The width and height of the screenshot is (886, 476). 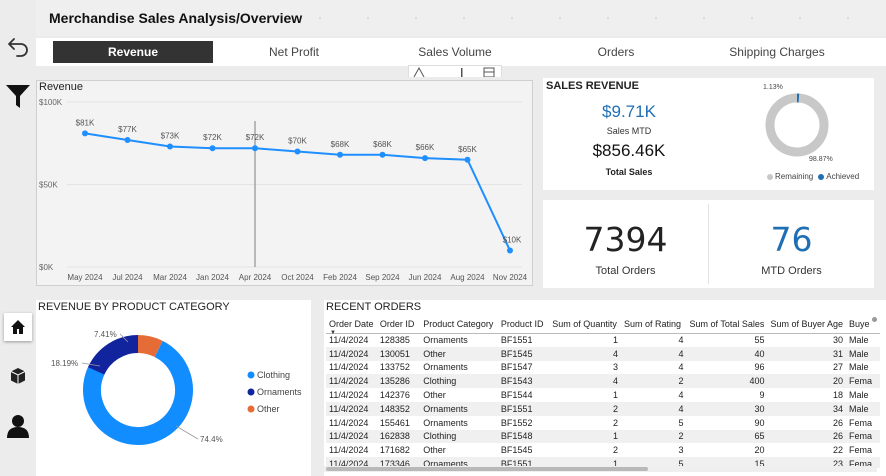 I want to click on tab-shipping-charges: Shipping Charges, so click(x=777, y=52).